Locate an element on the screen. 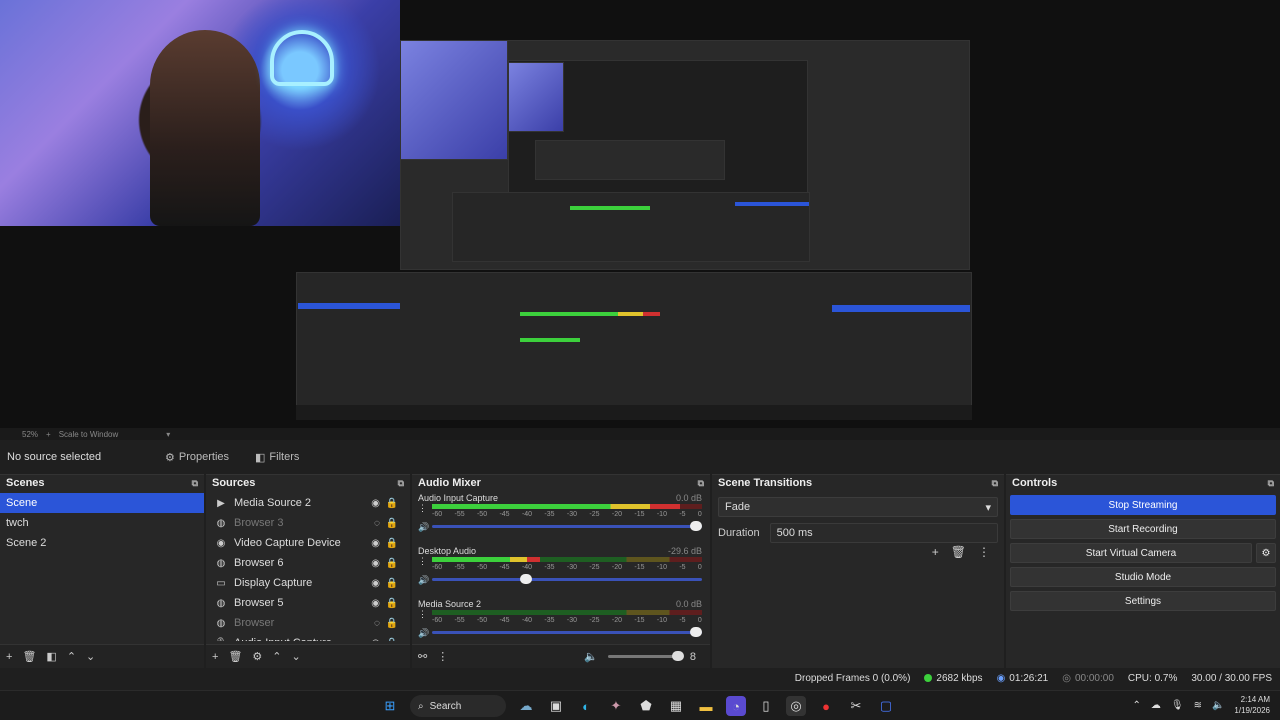 The height and width of the screenshot is (720, 1280). start-recording-button: Start Recording is located at coordinates (1143, 529).